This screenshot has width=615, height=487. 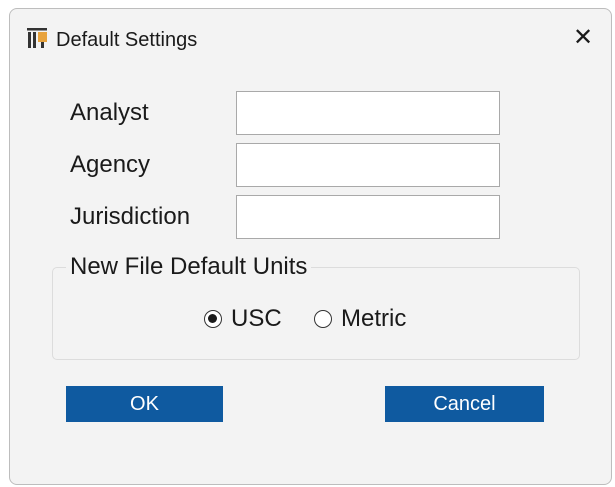 I want to click on metric-radio-label: Metric, so click(x=373, y=319).